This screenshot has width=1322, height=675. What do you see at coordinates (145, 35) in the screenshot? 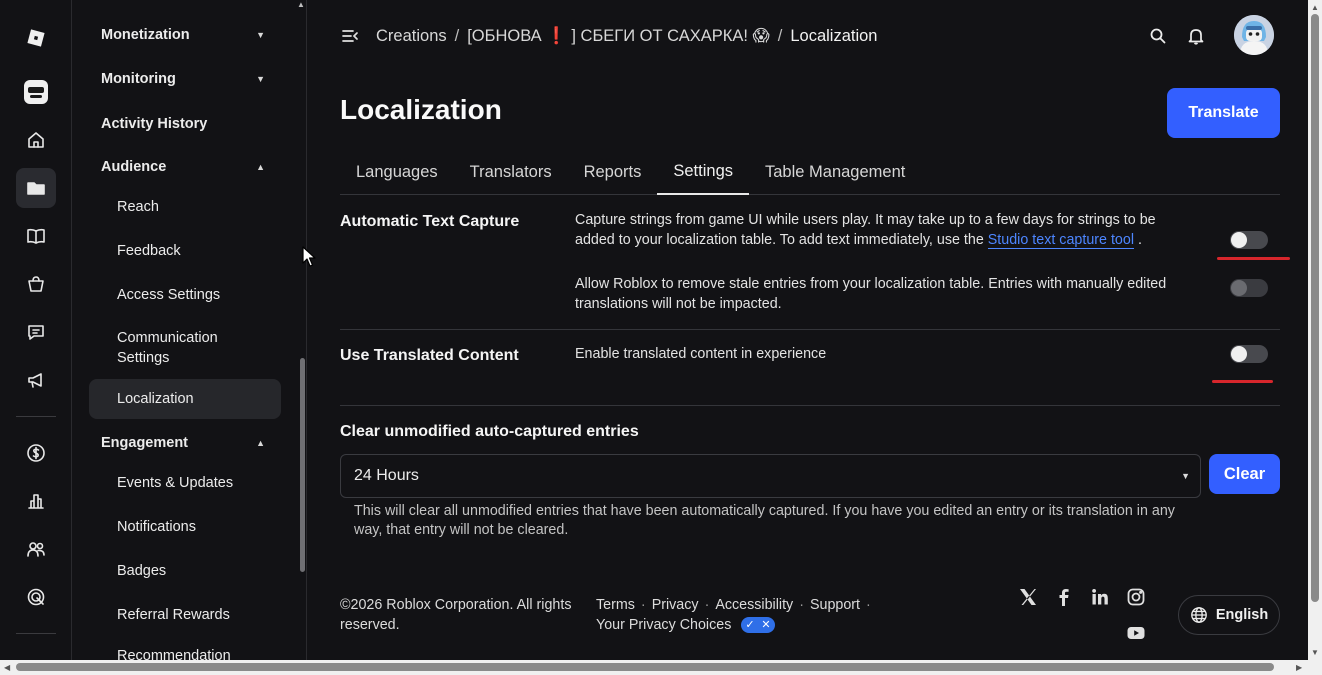
I see `nav-section-label: Monetization` at bounding box center [145, 35].